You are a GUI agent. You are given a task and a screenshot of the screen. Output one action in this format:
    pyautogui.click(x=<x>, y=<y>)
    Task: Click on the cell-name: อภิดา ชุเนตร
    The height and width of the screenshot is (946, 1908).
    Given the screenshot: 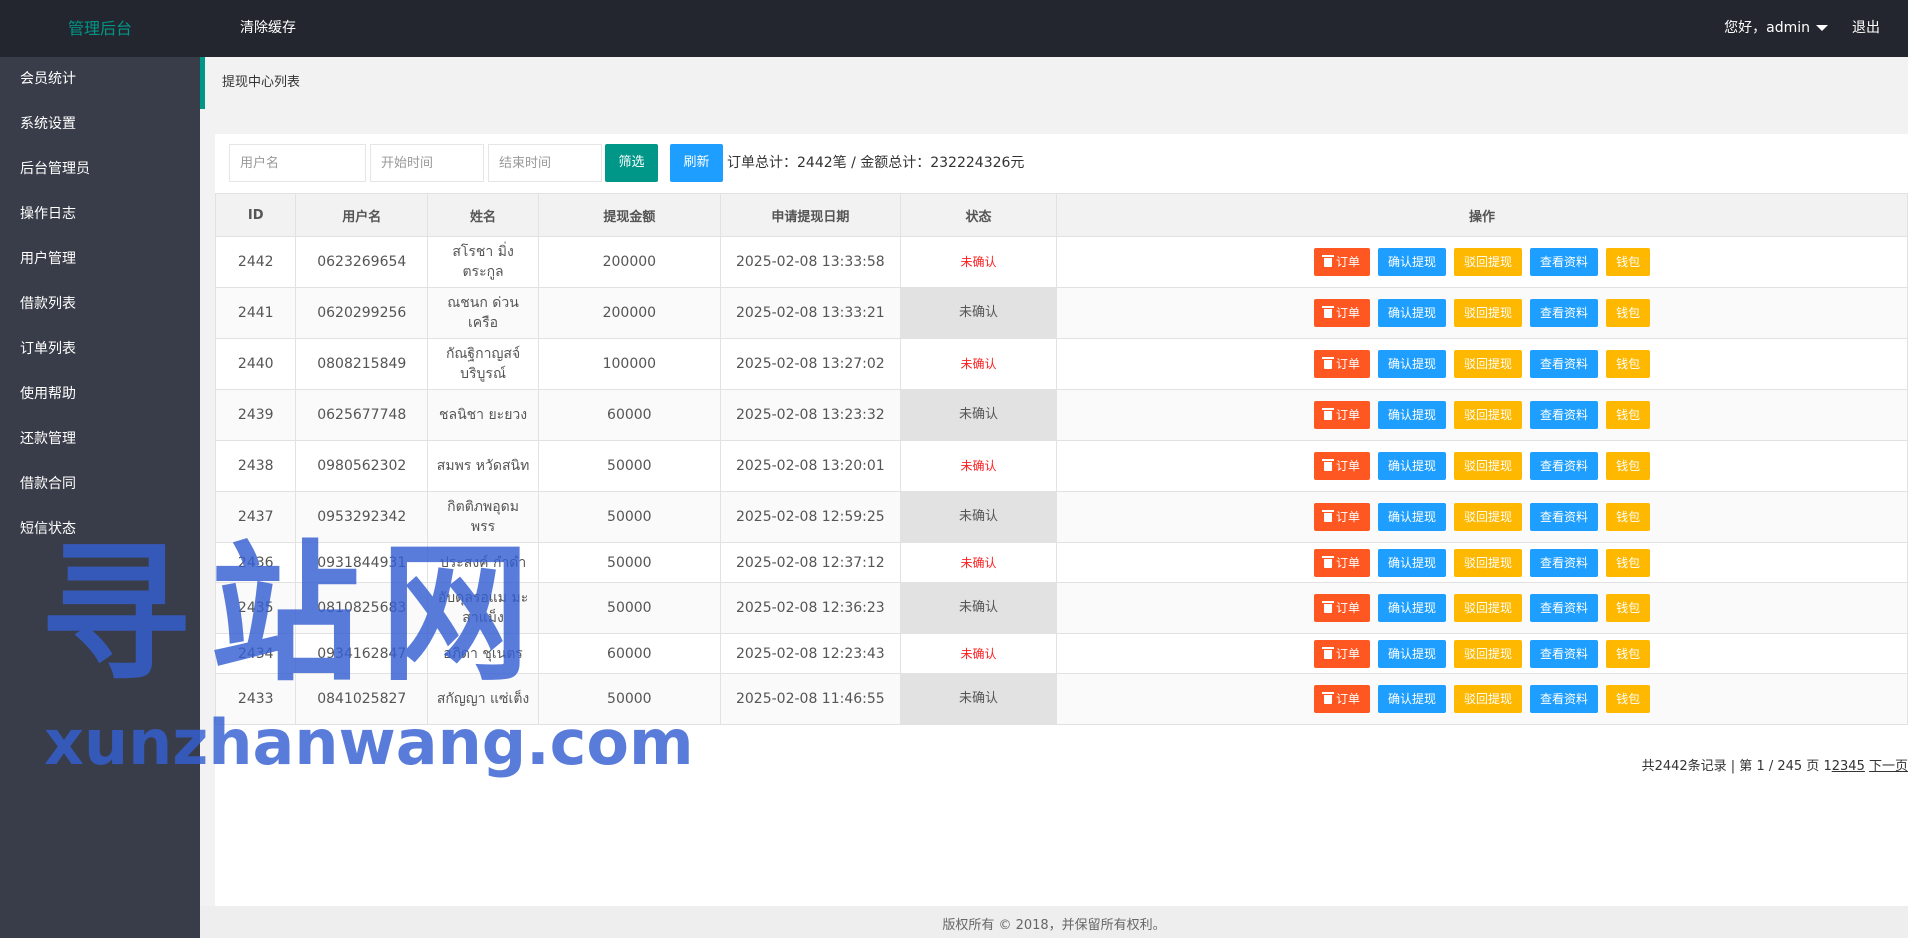 What is the action you would take?
    pyautogui.click(x=483, y=653)
    